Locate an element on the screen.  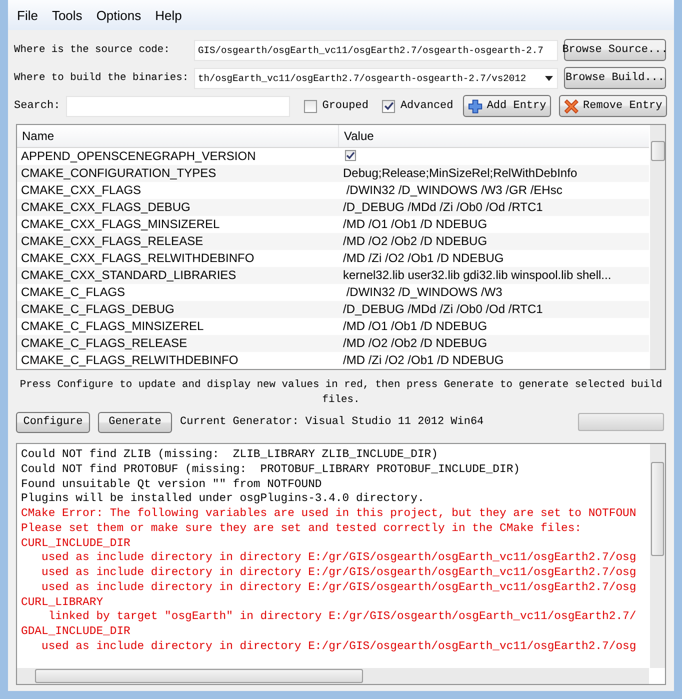
menu-item: Tools is located at coordinates (67, 15).